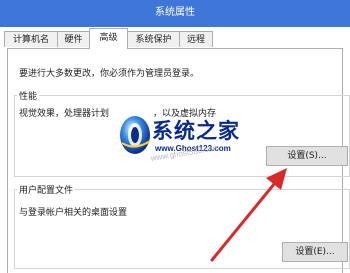 Image resolution: width=350 pixels, height=273 pixels. Describe the element at coordinates (135, 135) in the screenshot. I see `globe-logo-icon` at that location.